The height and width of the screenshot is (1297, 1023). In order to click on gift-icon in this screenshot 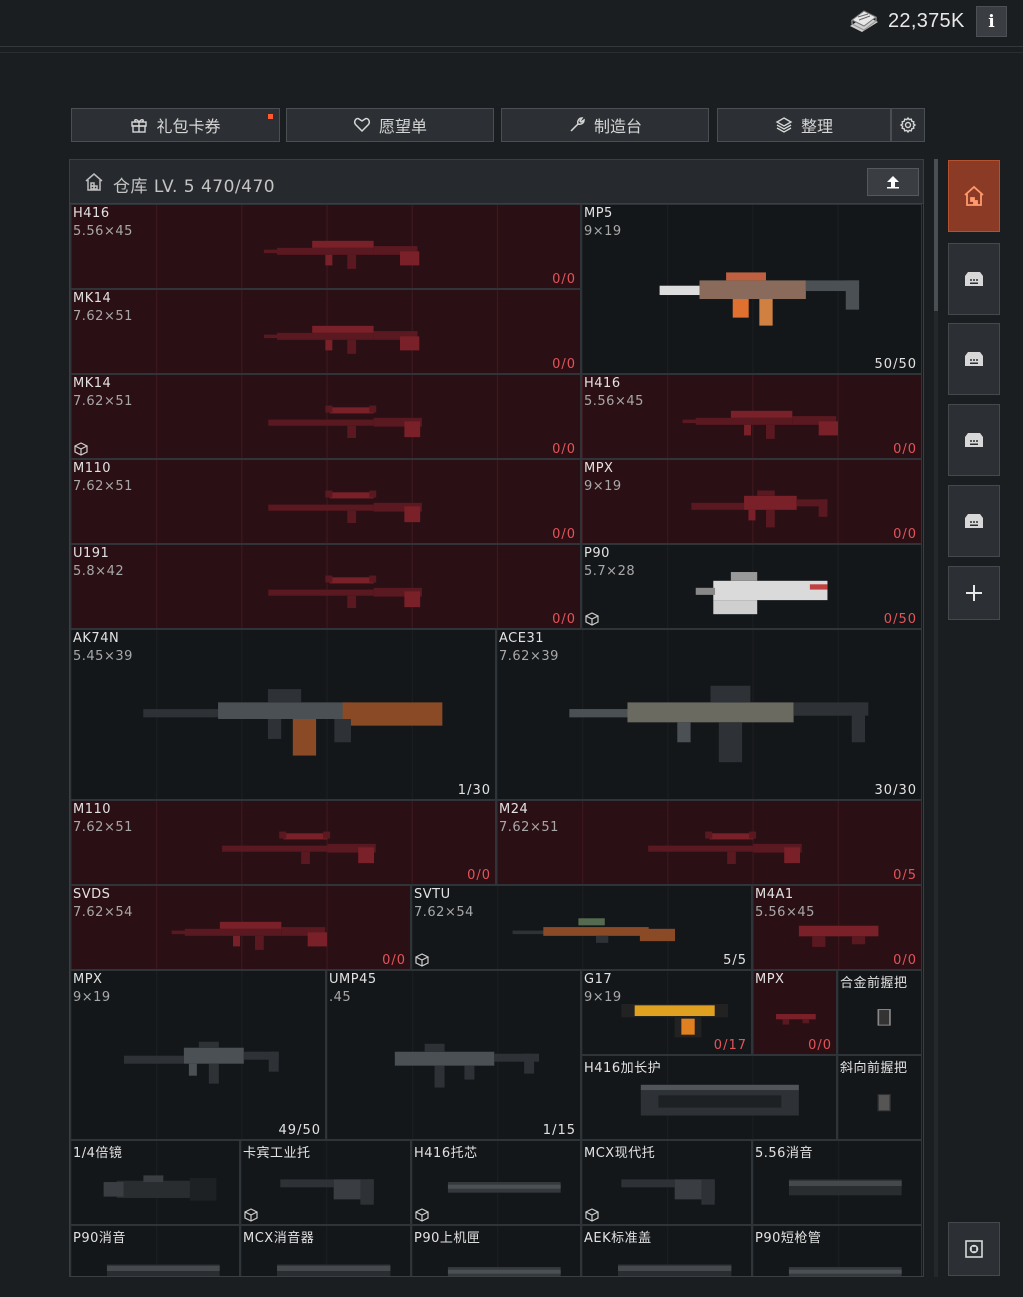, I will do `click(139, 126)`.